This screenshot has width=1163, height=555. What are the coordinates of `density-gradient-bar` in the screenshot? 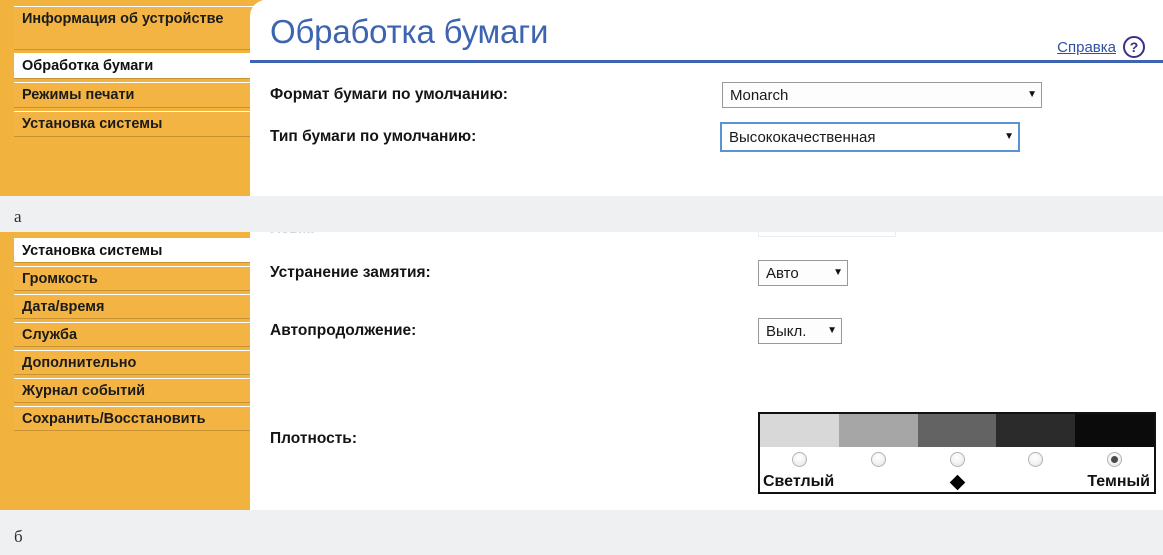 It's located at (957, 430).